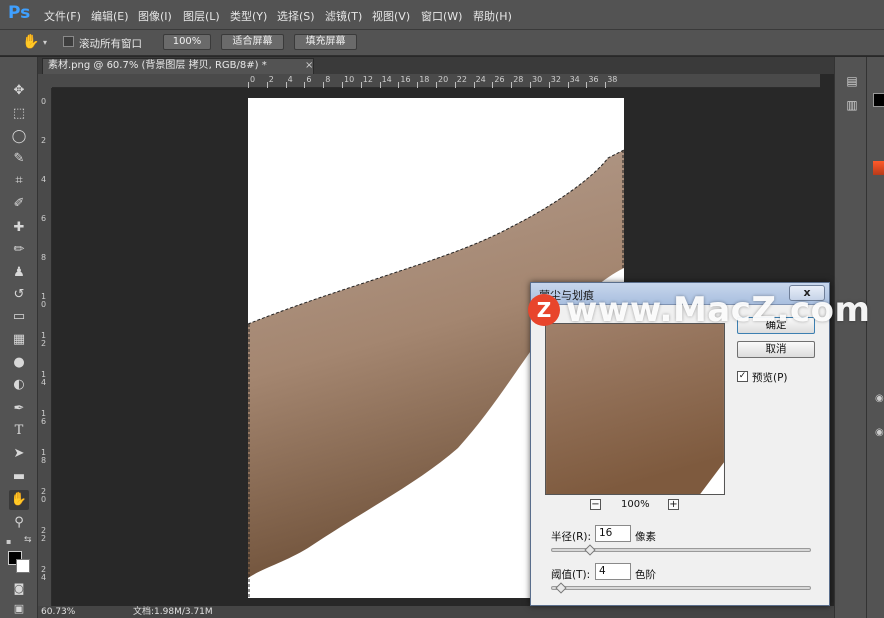  What do you see at coordinates (590, 550) in the screenshot?
I see `radius-slider-thumb` at bounding box center [590, 550].